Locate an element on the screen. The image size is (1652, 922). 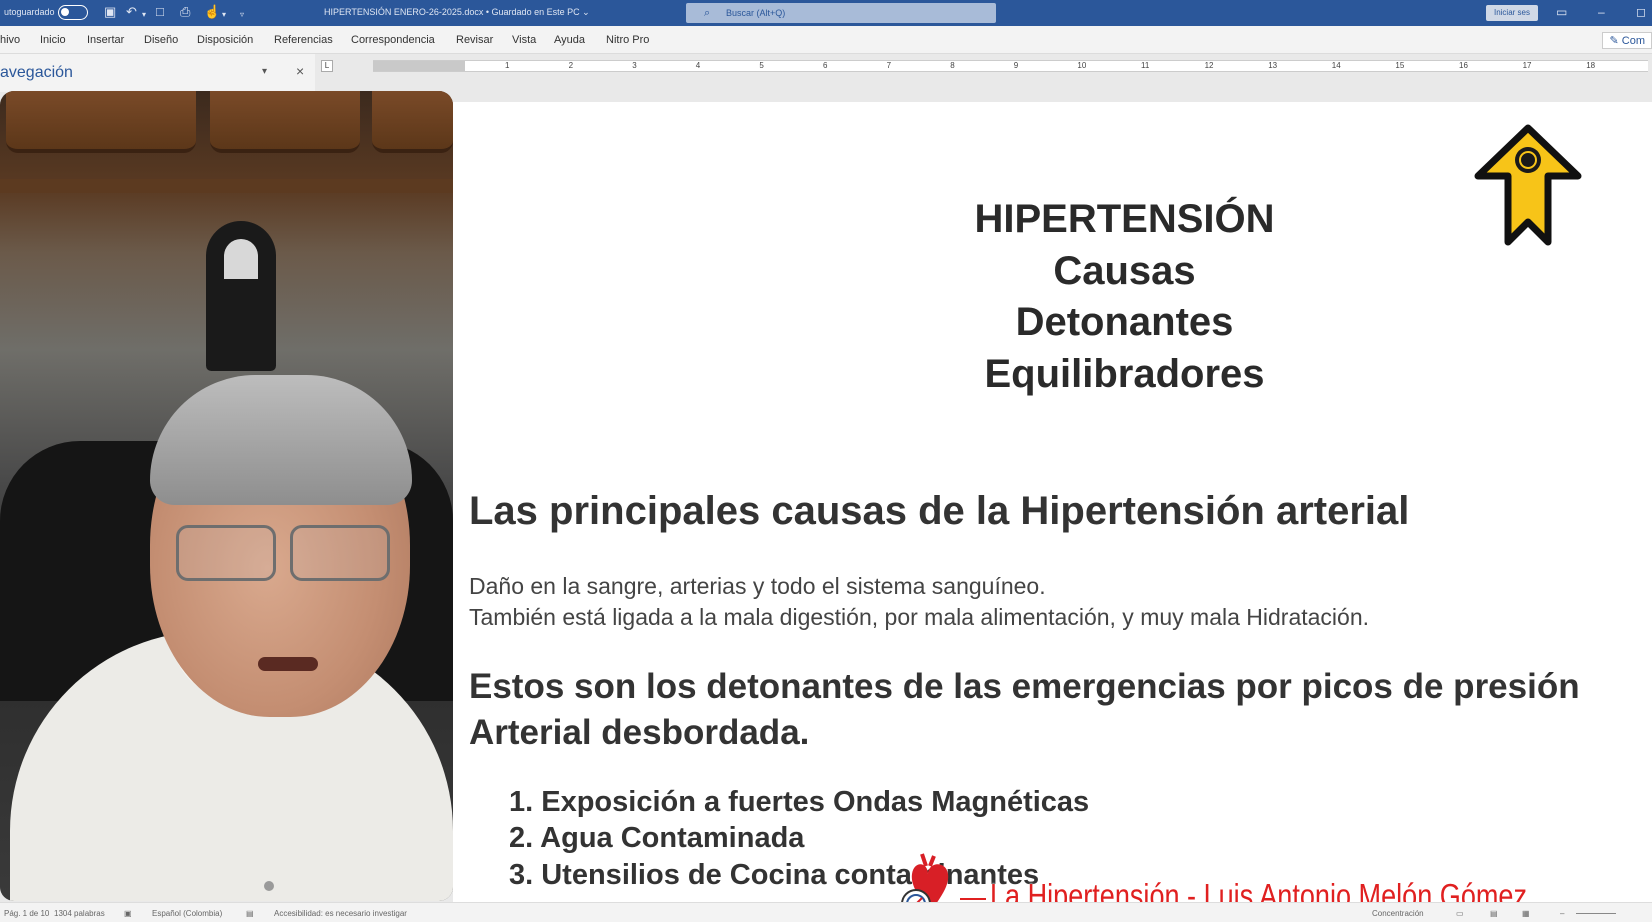
redo-icon: □ is located at coordinates (160, 12).